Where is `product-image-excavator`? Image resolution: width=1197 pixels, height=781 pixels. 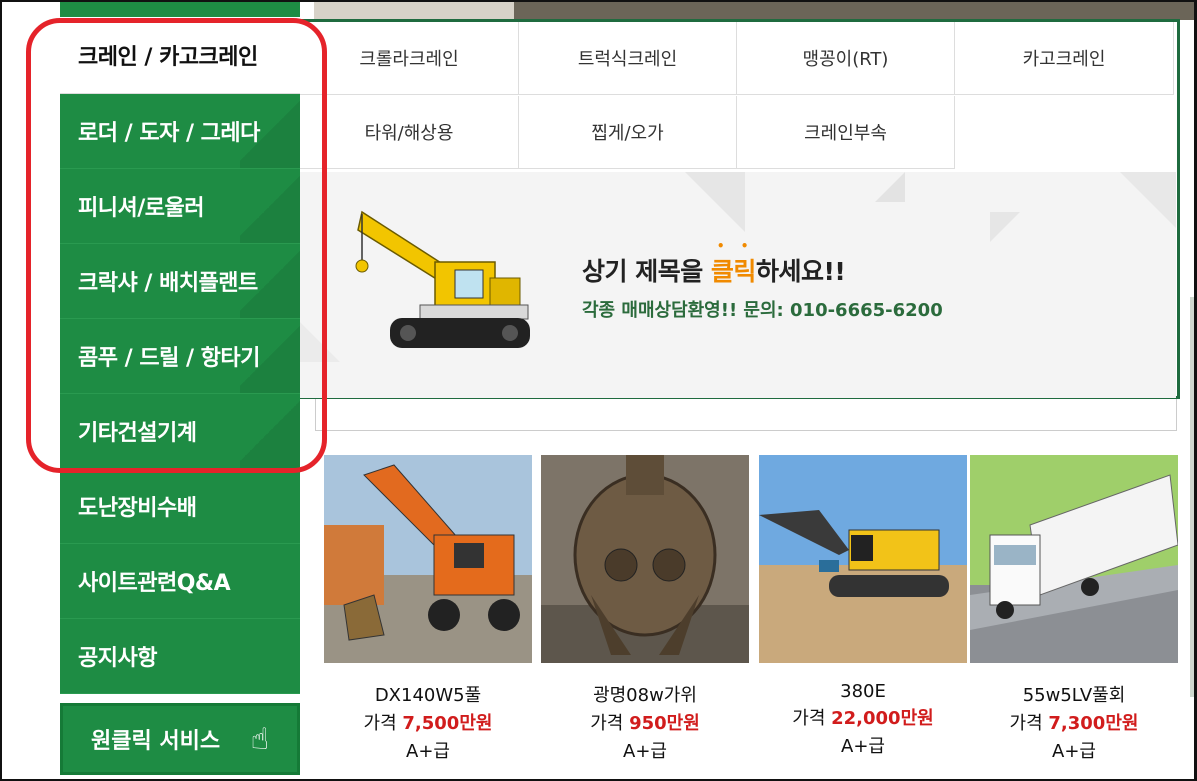
product-image-excavator is located at coordinates (428, 559).